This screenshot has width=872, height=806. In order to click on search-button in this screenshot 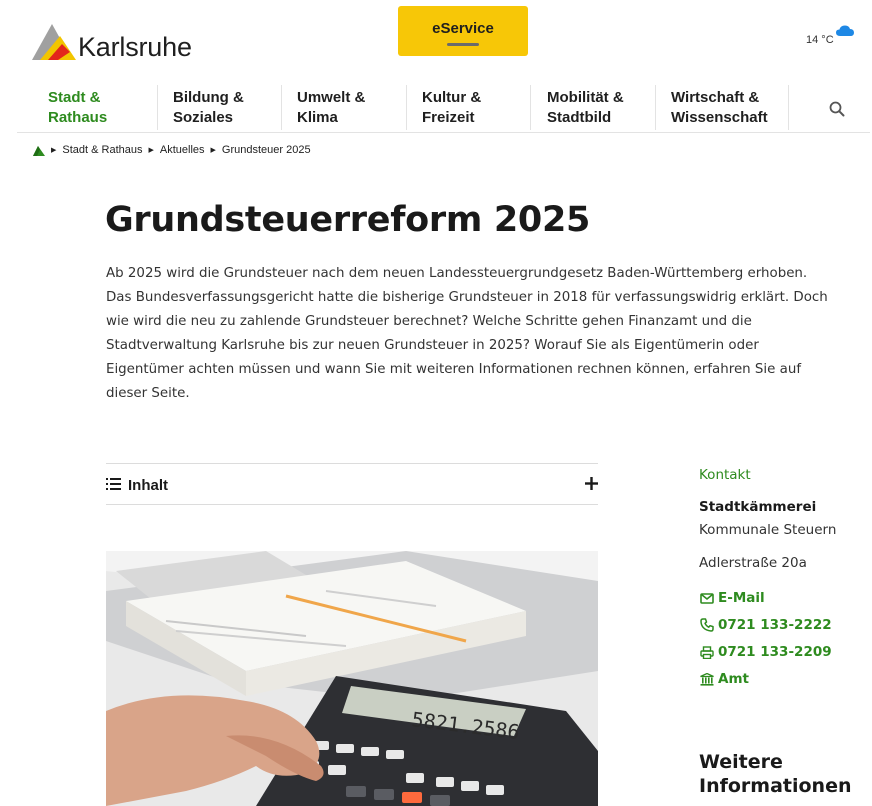, I will do `click(837, 111)`.